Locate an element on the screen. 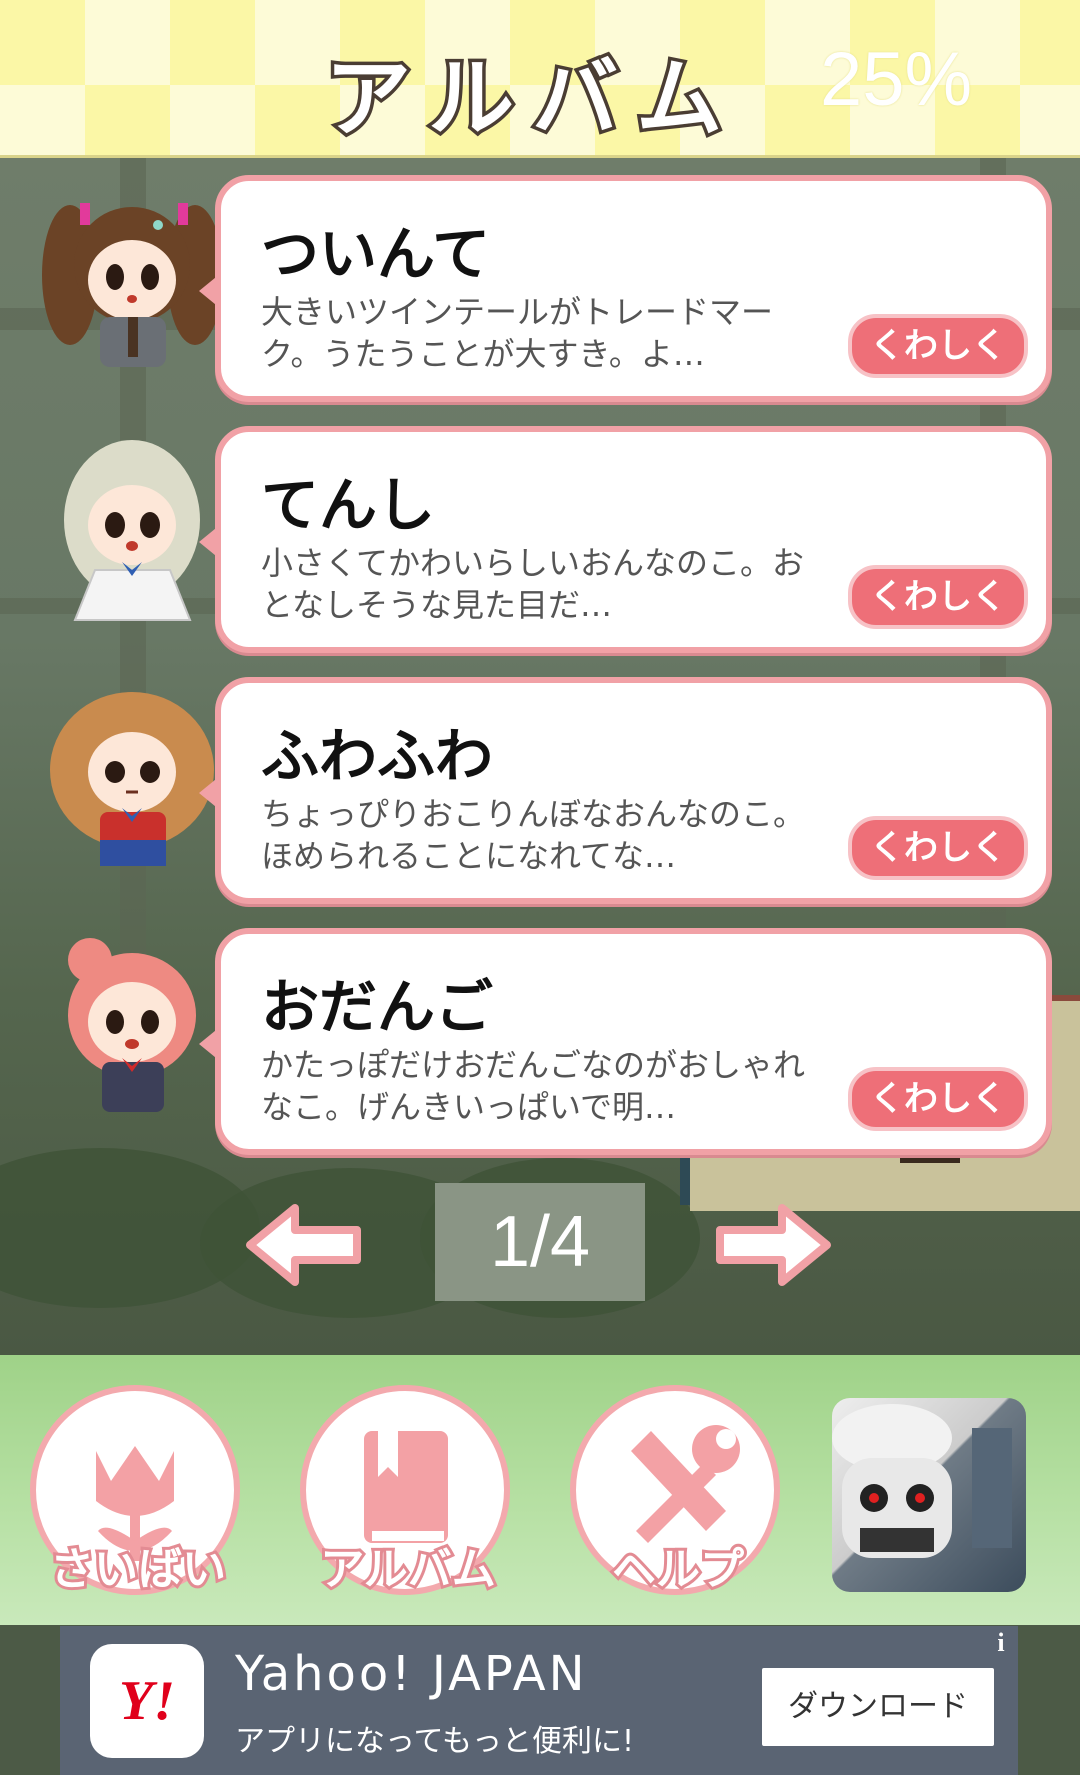 The image size is (1080, 1775). character-avatar-fluffy is located at coordinates (132, 779).